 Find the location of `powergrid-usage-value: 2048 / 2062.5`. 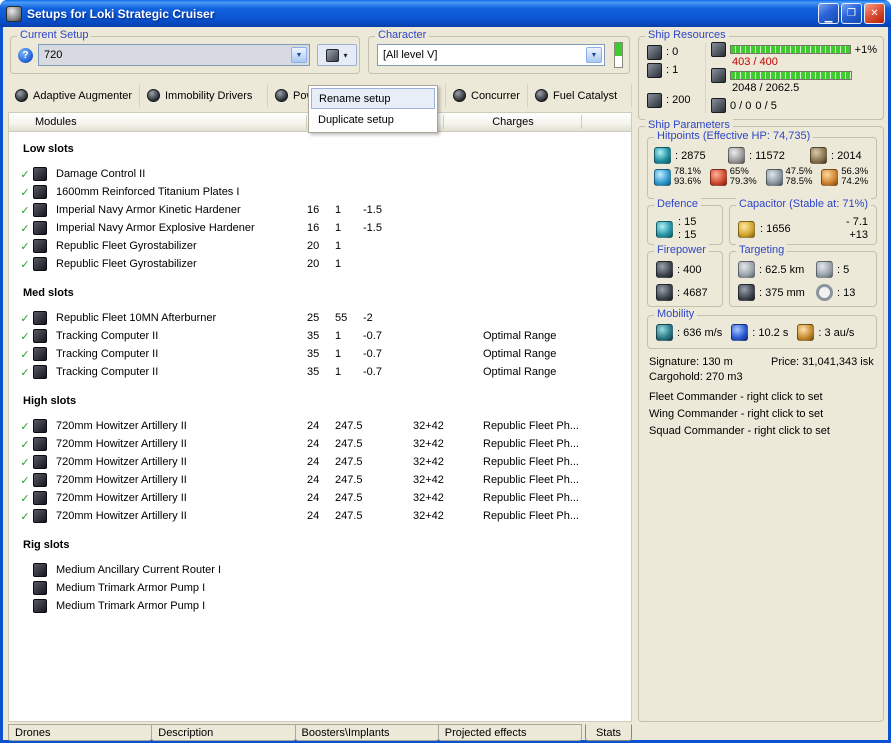

powergrid-usage-value: 2048 / 2062.5 is located at coordinates (766, 88).